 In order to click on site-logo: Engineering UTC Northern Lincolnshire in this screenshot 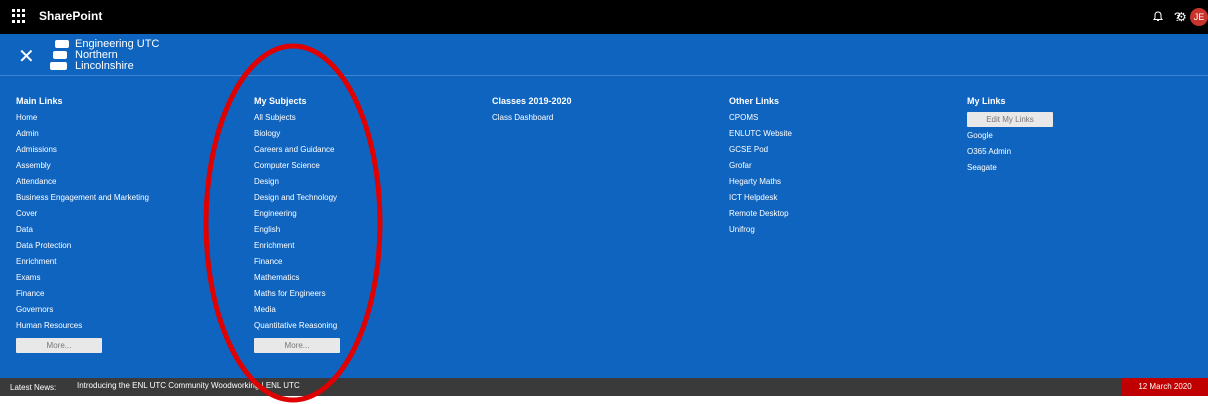, I will do `click(115, 55)`.